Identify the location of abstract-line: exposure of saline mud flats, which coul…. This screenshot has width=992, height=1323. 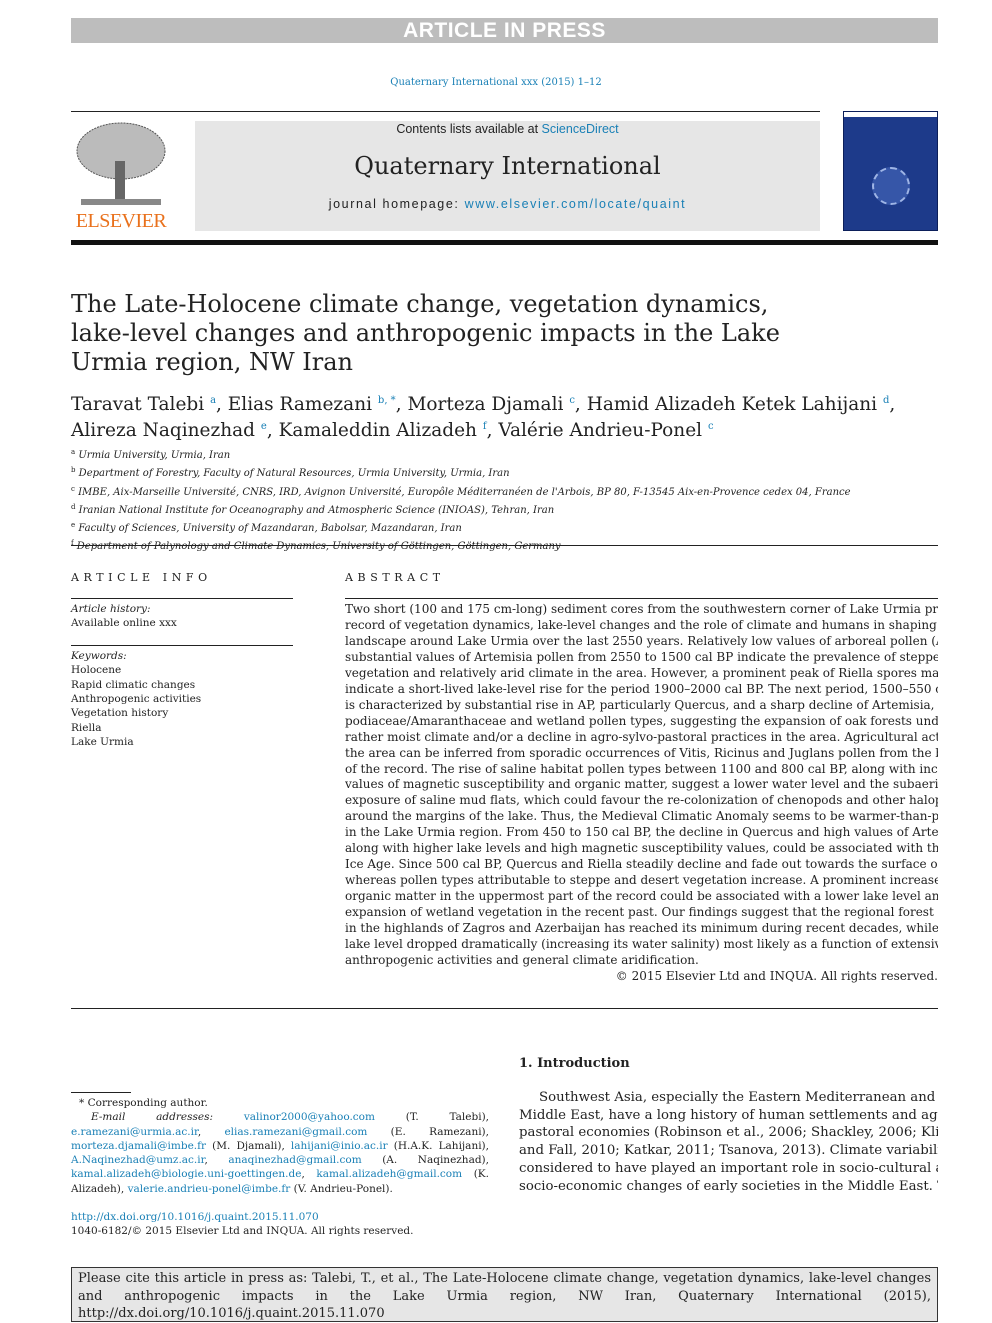
(641, 800).